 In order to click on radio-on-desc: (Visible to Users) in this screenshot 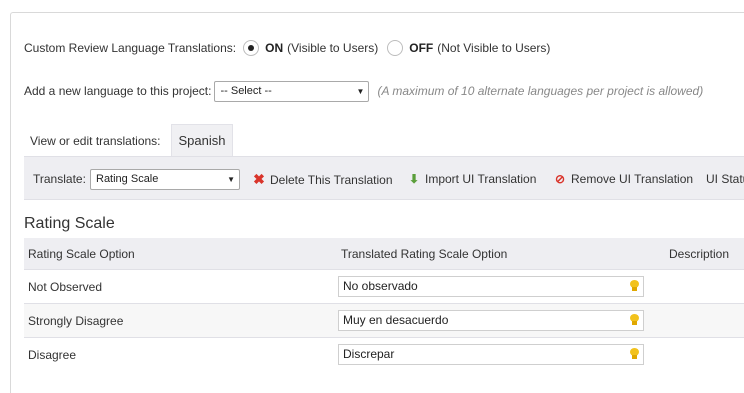, I will do `click(333, 48)`.